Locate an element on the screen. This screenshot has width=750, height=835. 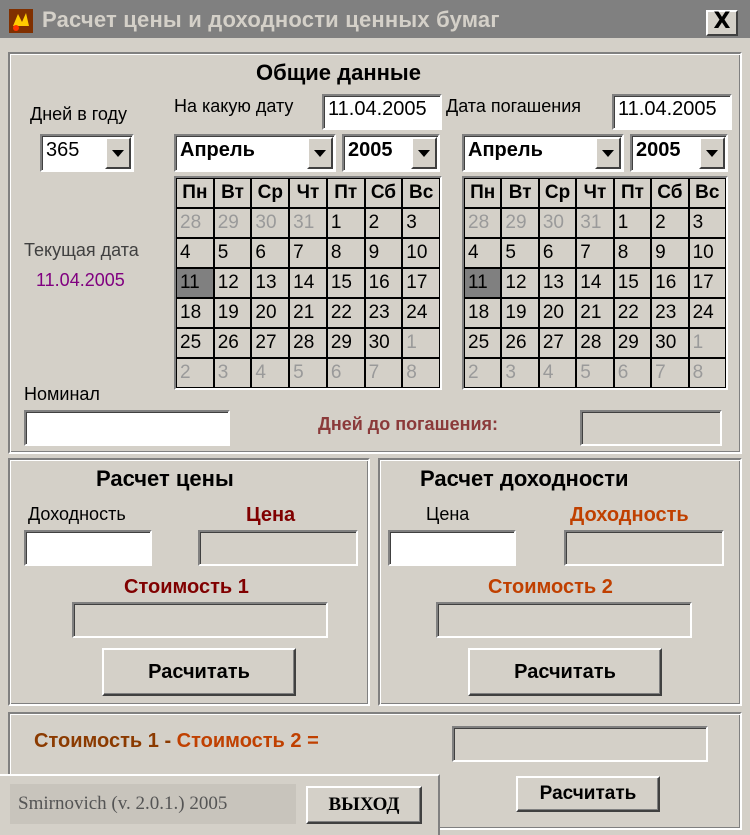
on-date-field: 11.04.2005 is located at coordinates (382, 112).